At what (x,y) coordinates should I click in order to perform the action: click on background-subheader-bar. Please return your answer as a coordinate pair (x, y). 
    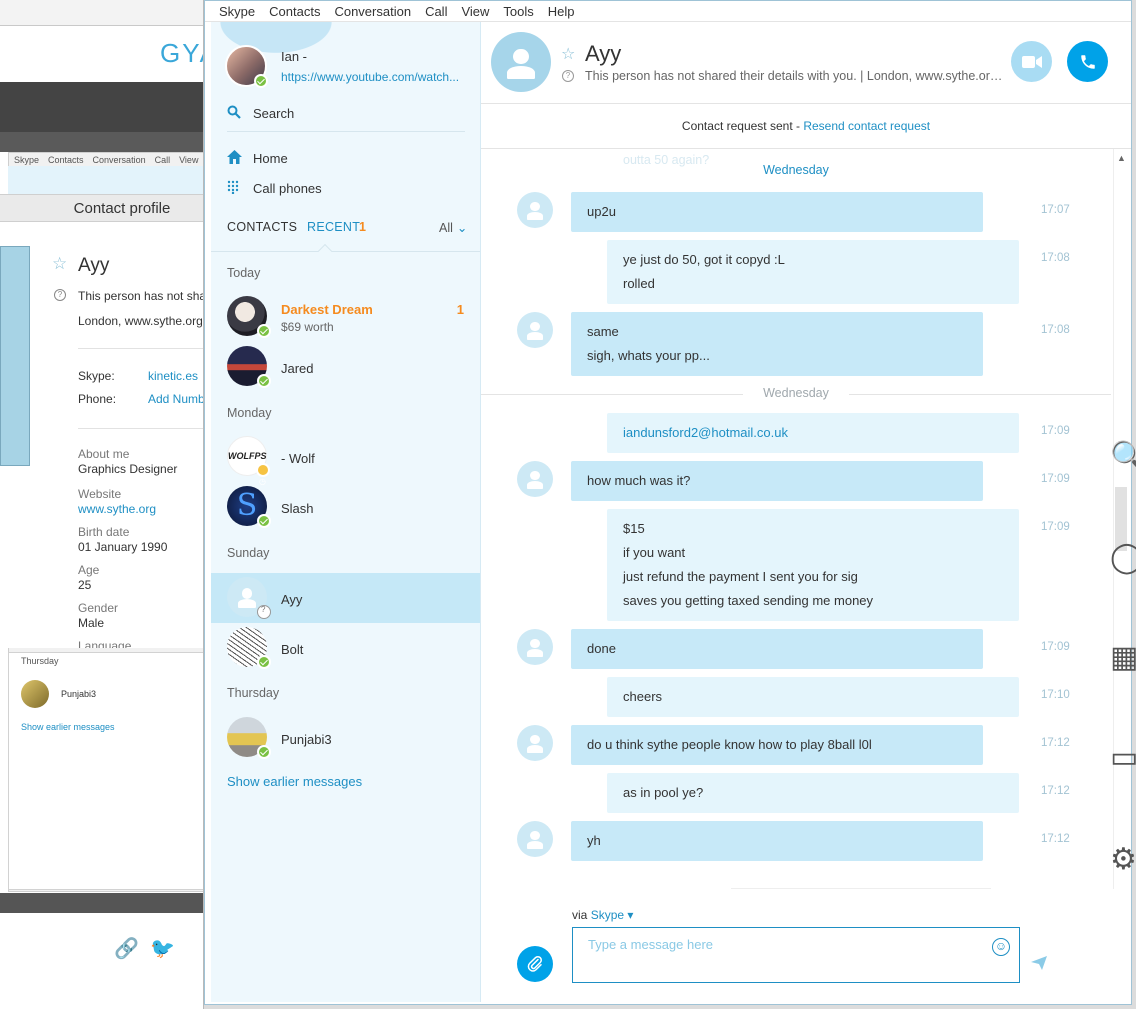
    Looking at the image, I should click on (101, 142).